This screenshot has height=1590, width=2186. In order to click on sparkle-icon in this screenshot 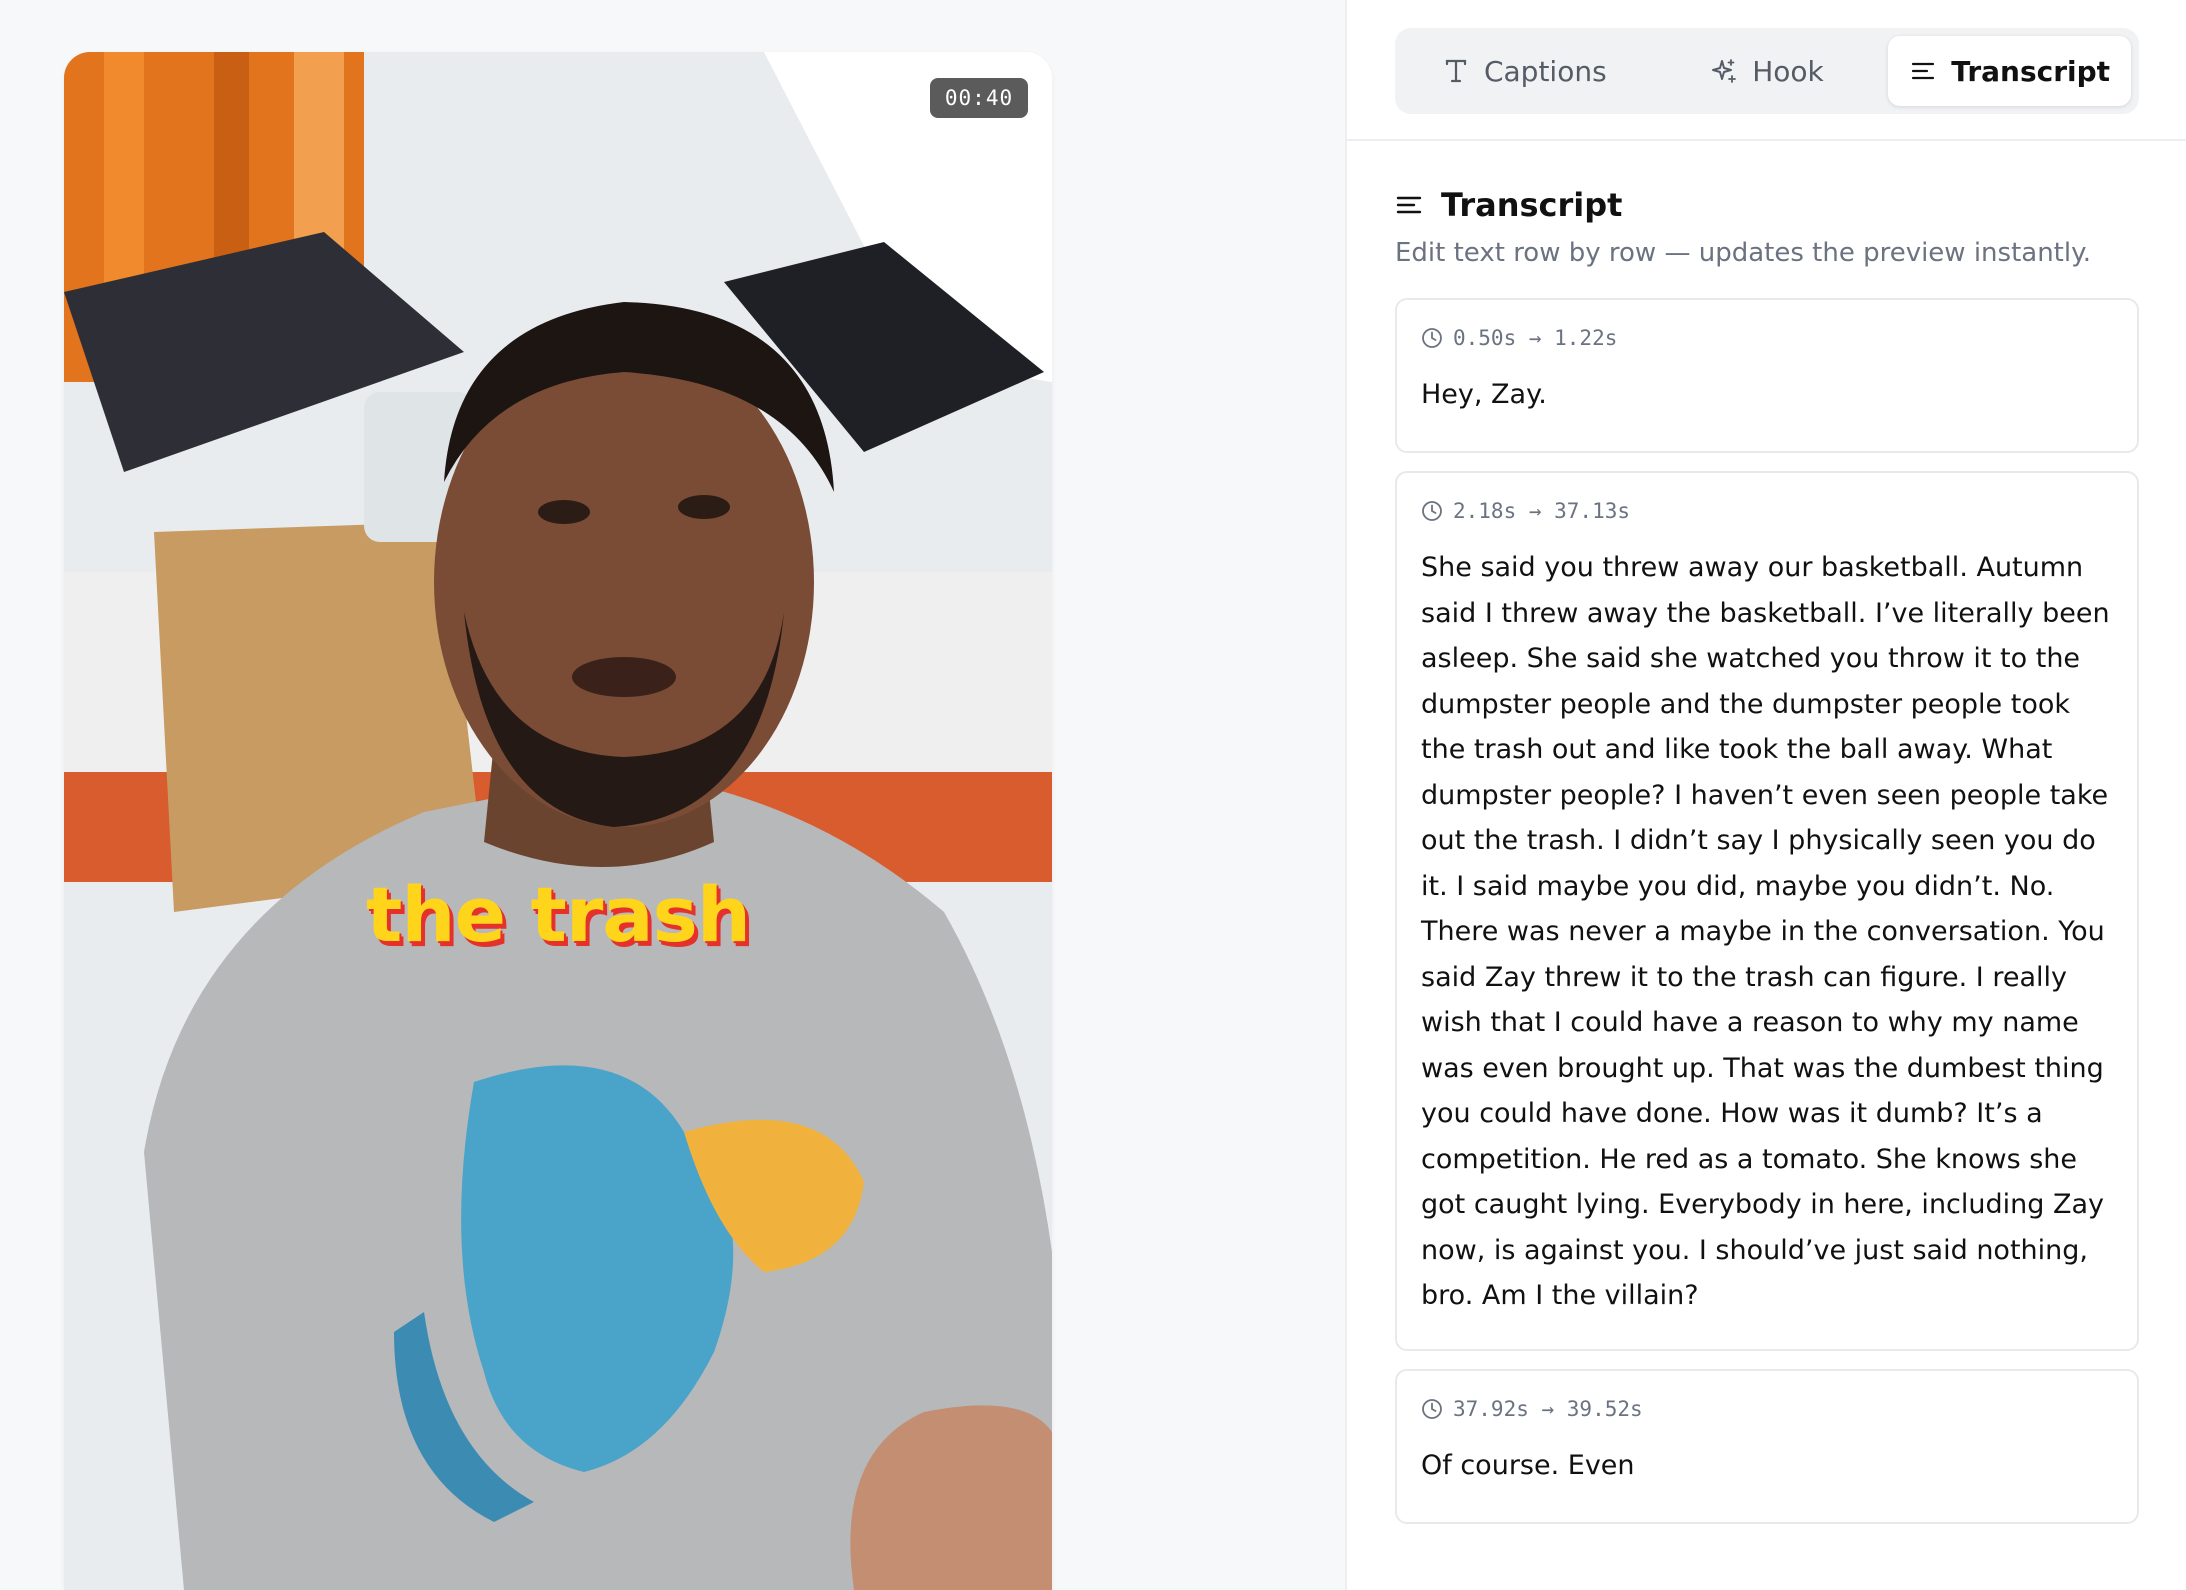, I will do `click(1724, 71)`.